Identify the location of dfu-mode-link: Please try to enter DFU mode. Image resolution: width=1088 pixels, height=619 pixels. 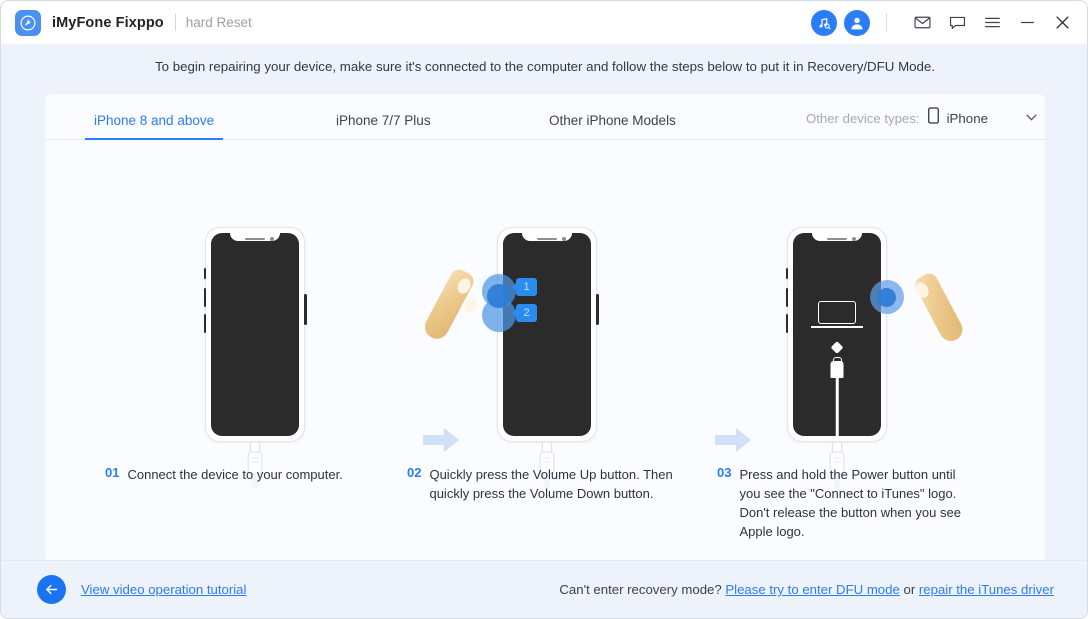
(812, 589).